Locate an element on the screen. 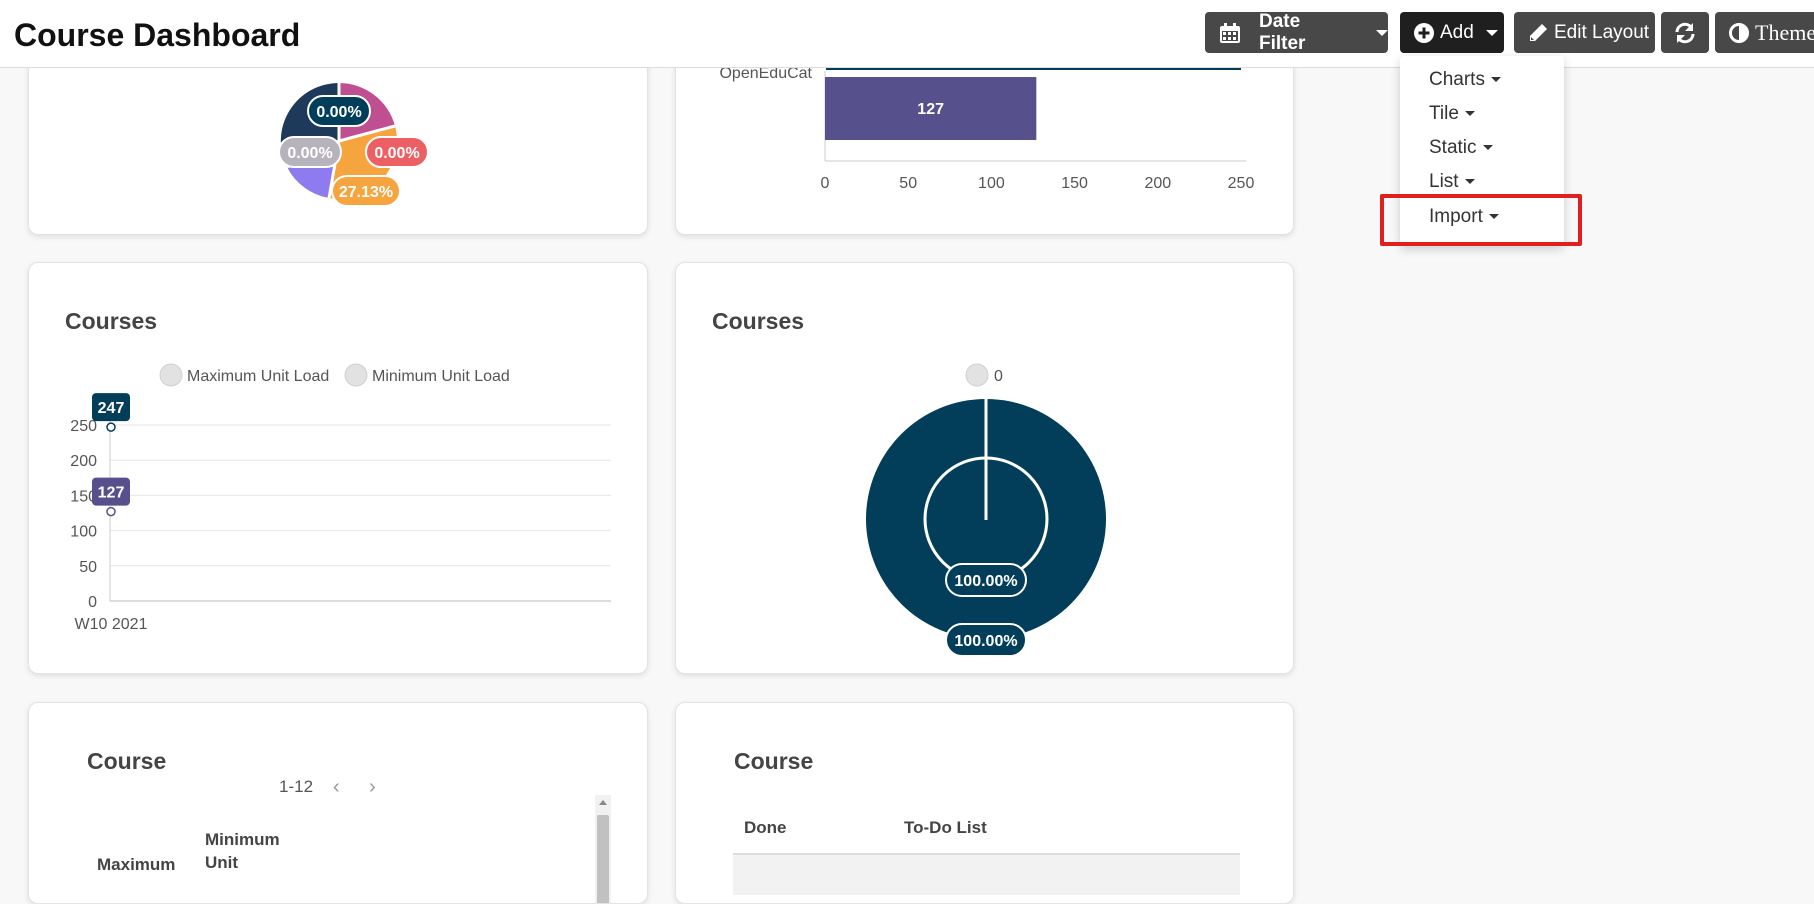 The height and width of the screenshot is (904, 1814). theme-button: Theme is located at coordinates (1764, 32).